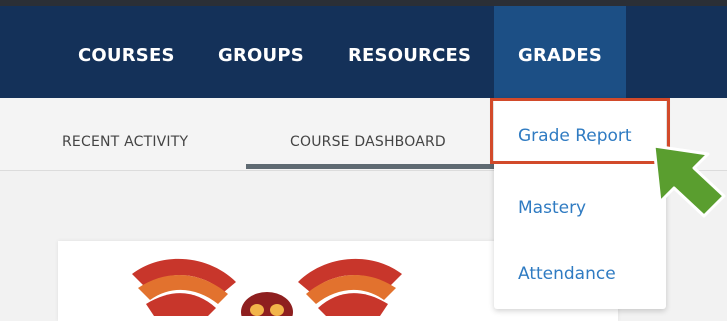  What do you see at coordinates (604, 274) in the screenshot?
I see `menu-item-attendance: Attendance` at bounding box center [604, 274].